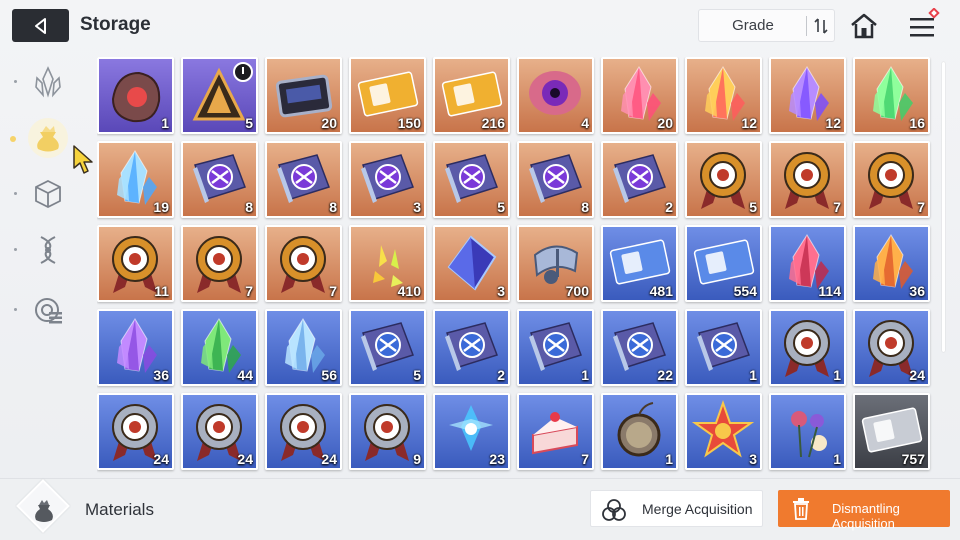 This screenshot has height=540, width=960. Describe the element at coordinates (807, 263) in the screenshot. I see `grid-slot: 114` at that location.